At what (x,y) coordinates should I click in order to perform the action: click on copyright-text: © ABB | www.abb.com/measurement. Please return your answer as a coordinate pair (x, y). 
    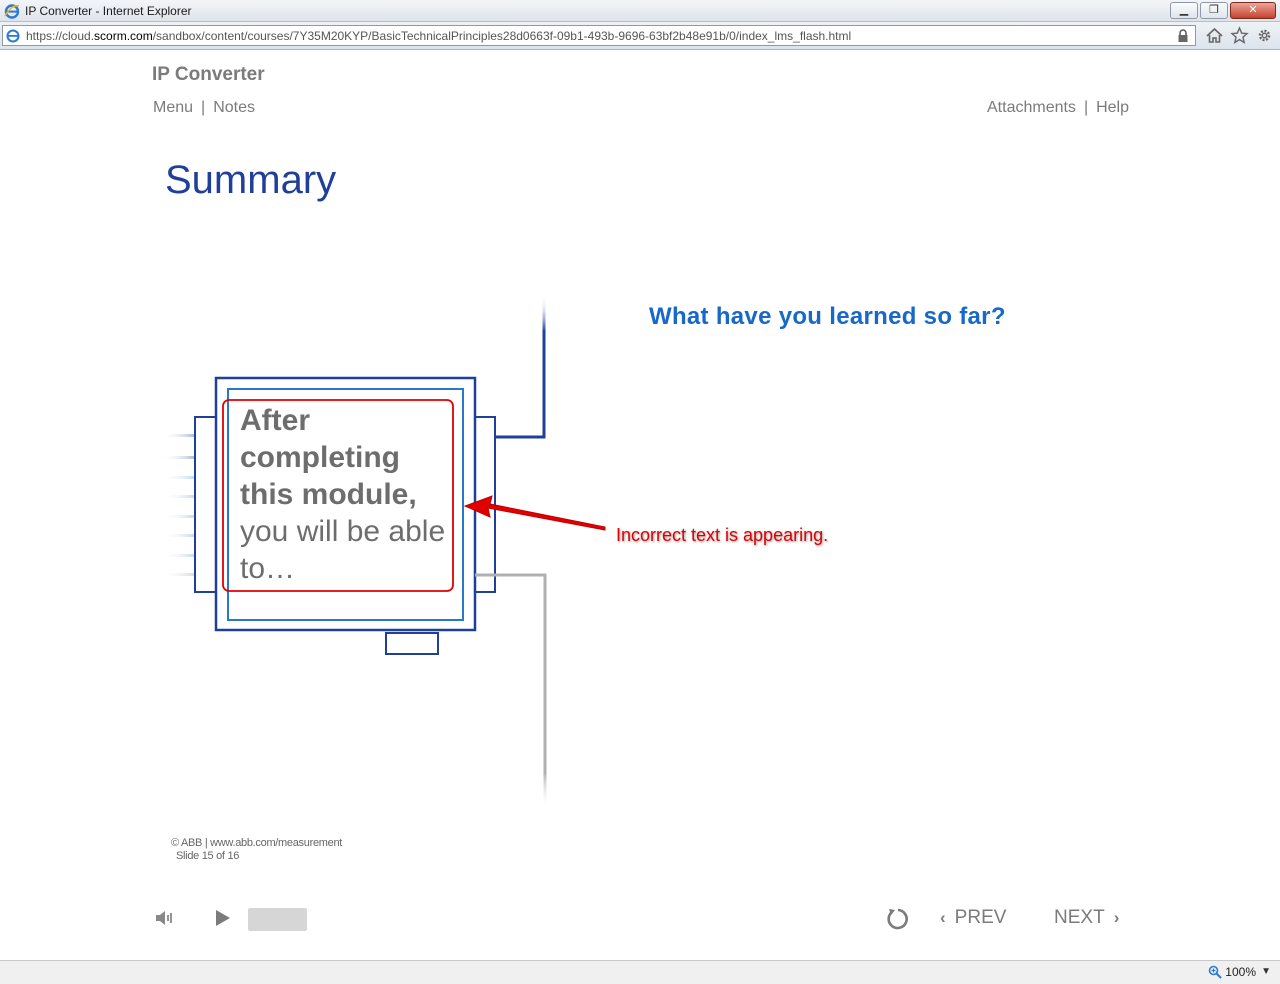
    Looking at the image, I should click on (257, 843).